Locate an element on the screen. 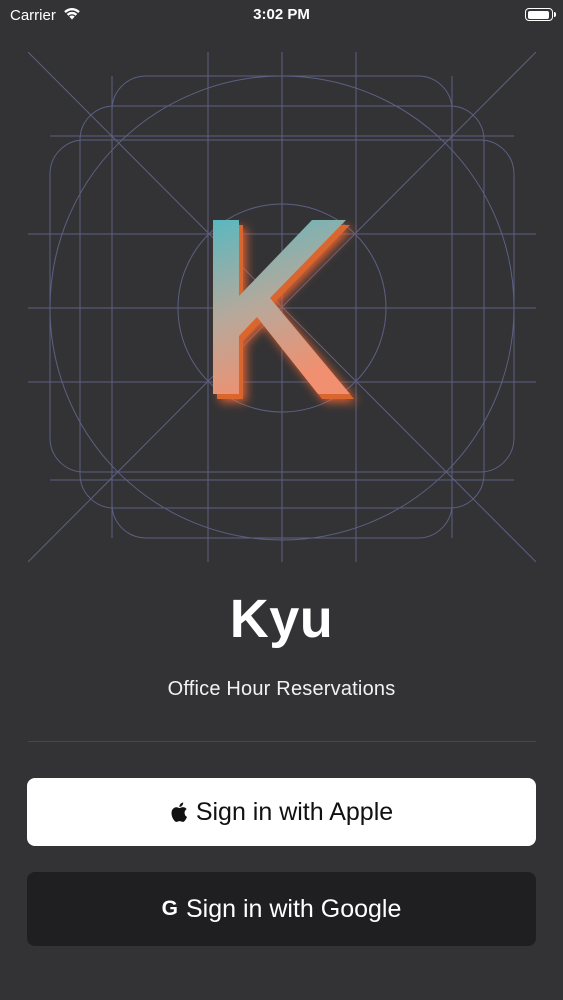 The height and width of the screenshot is (1000, 563). status-time: 3:02 PM is located at coordinates (281, 14).